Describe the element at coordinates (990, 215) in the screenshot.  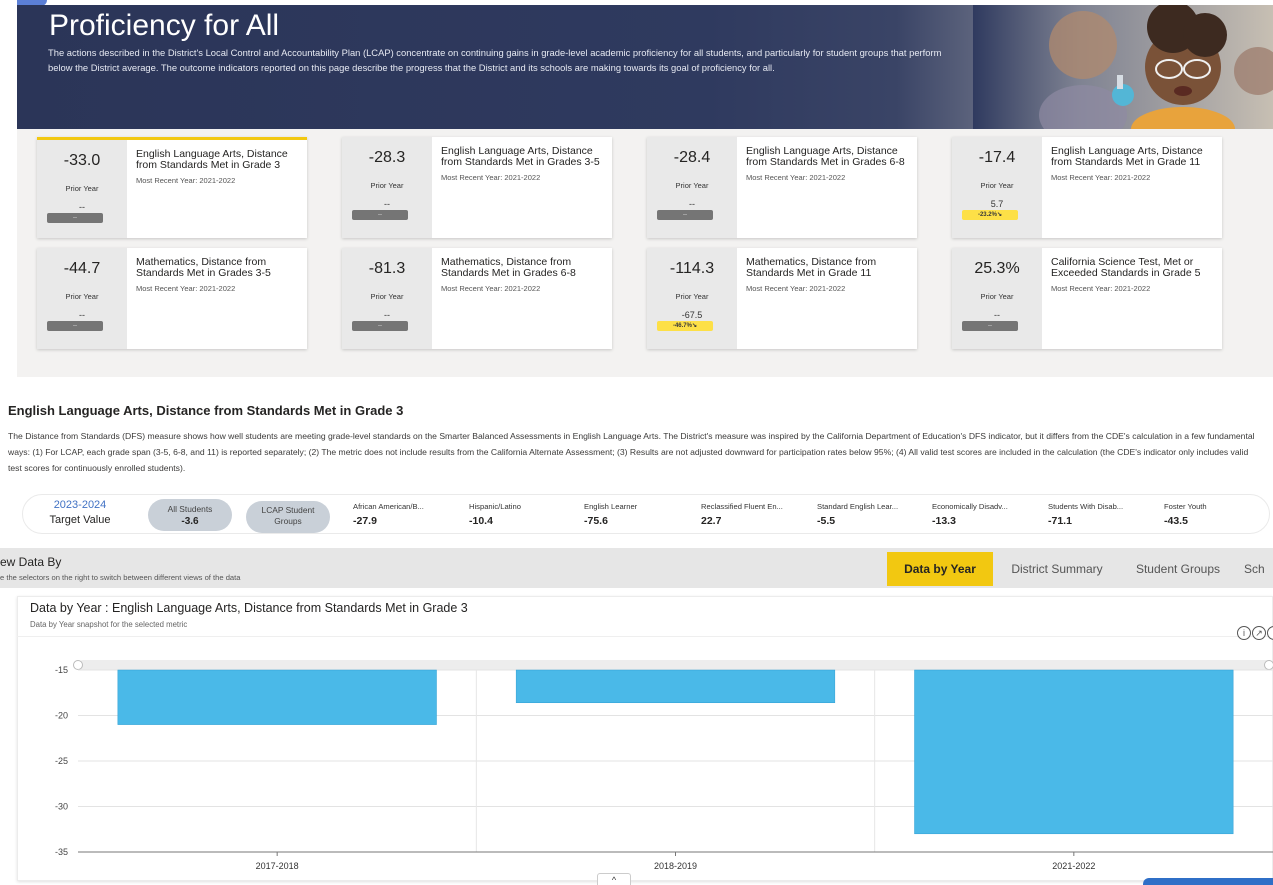
I see `card-change-badge: -23.2%↘` at that location.